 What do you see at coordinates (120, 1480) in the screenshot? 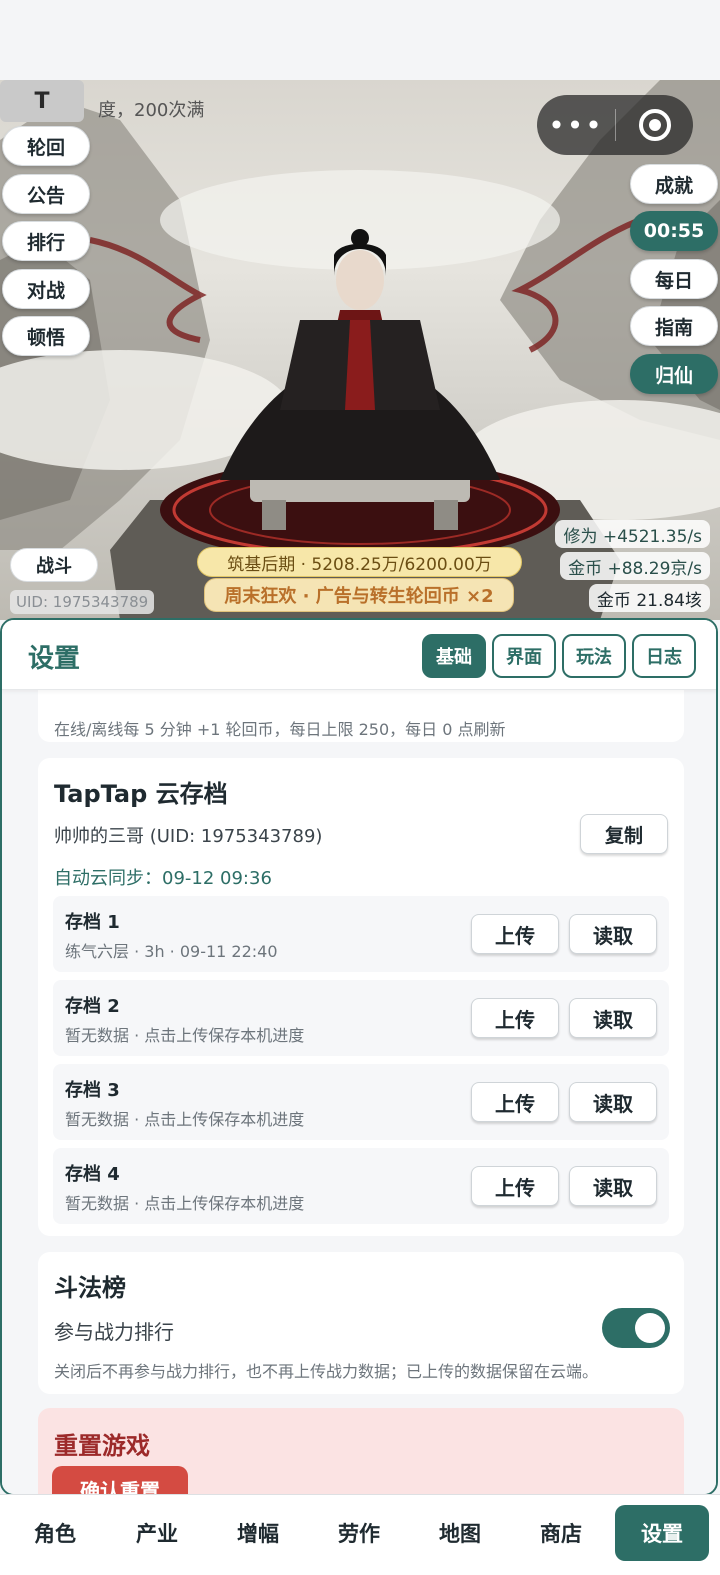
I see `confirm-reset-button: 确认重置` at bounding box center [120, 1480].